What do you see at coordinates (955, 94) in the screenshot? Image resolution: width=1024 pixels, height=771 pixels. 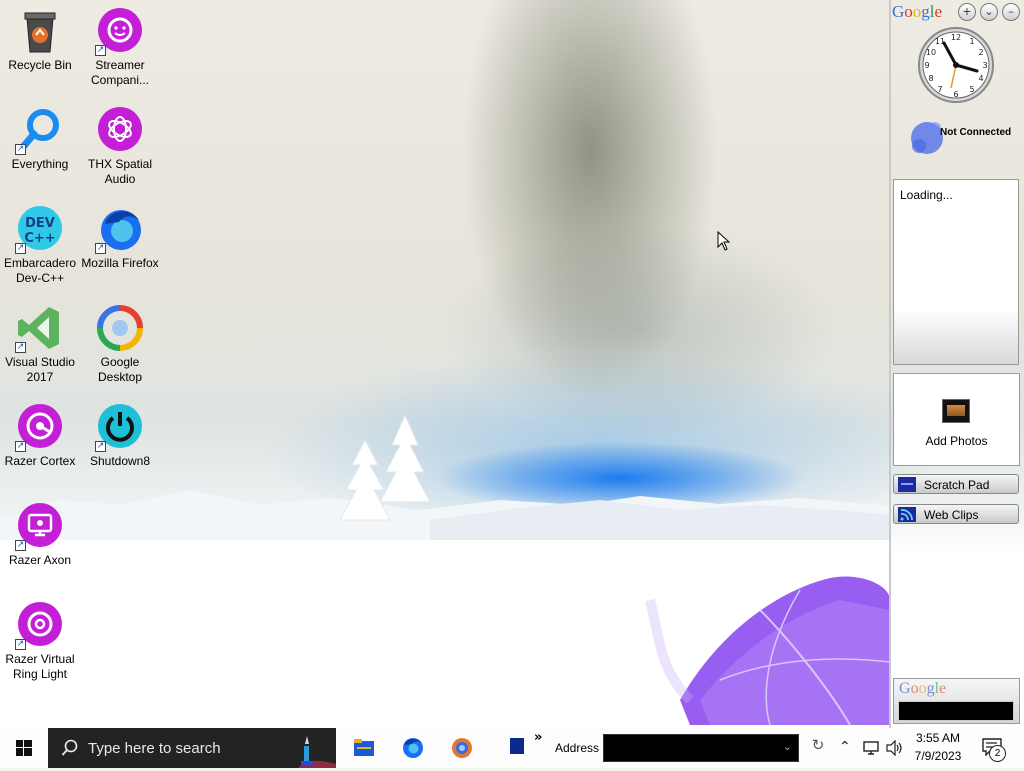 I see `svg-text: 6` at bounding box center [955, 94].